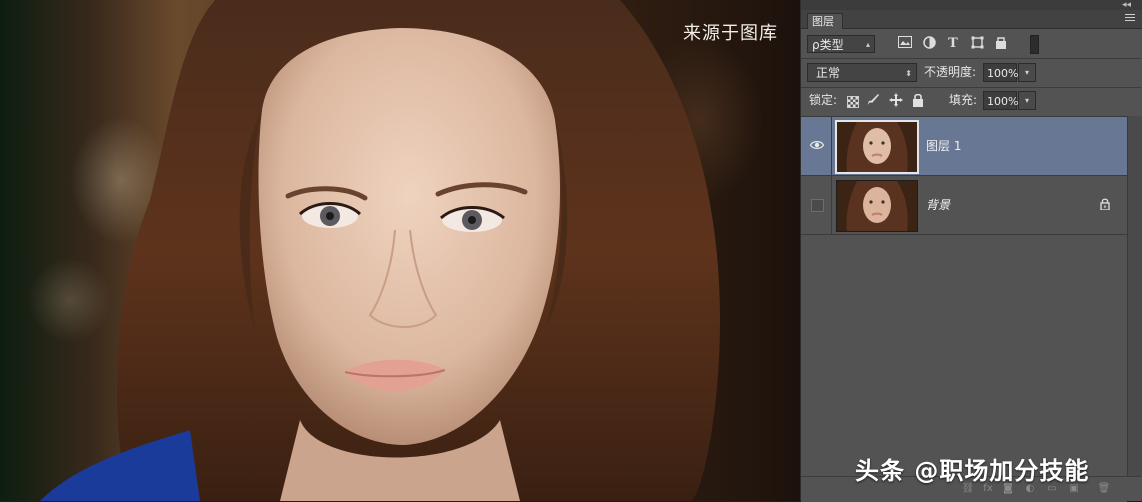  I want to click on layer-row-layer1: 图层 1, so click(964, 146).